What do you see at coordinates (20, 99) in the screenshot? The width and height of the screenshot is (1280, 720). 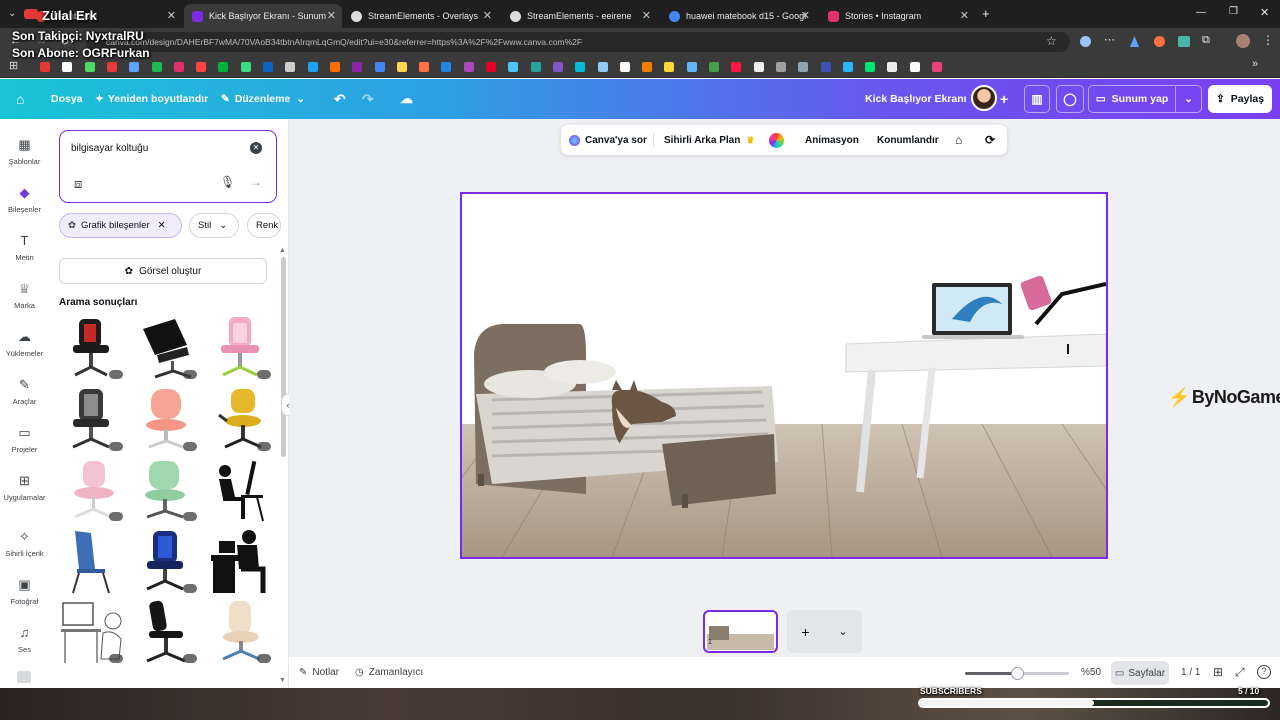 I see `home-icon: ⌂` at bounding box center [20, 99].